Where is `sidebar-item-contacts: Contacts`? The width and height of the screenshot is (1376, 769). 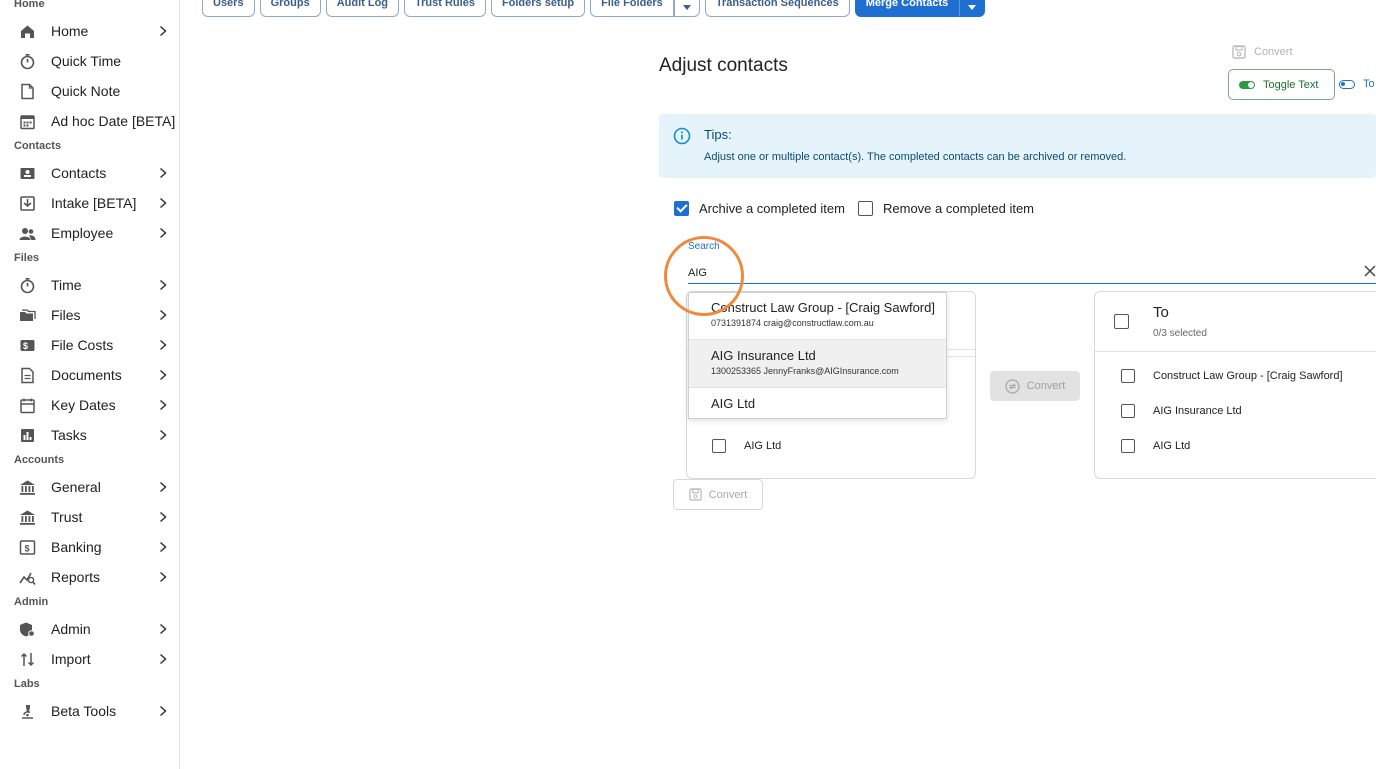
sidebar-item-contacts: Contacts is located at coordinates (89, 173).